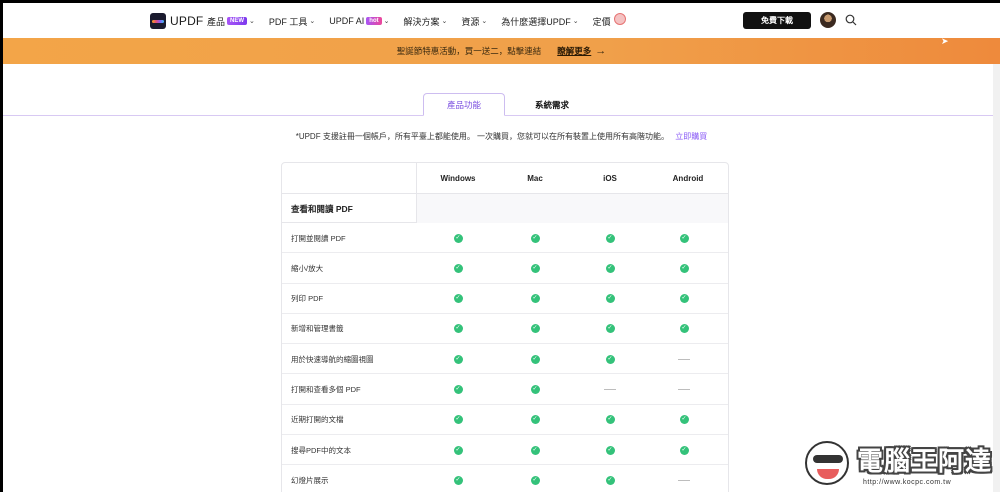 This screenshot has height=492, width=1000. Describe the element at coordinates (359, 21) in the screenshot. I see `menu-item-updf-ai: UPDF AI hot ⌄` at that location.